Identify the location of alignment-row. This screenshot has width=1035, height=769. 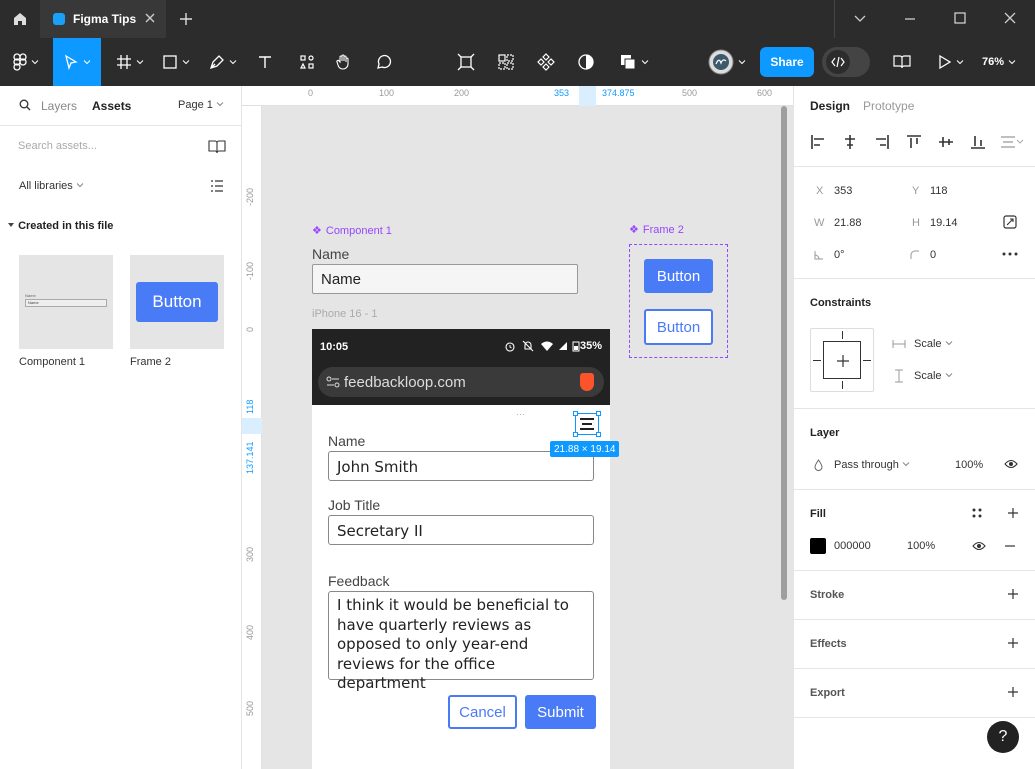
(914, 142).